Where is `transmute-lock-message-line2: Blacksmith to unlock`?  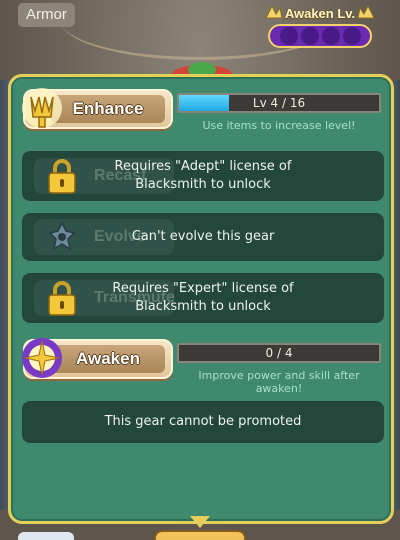
transmute-lock-message-line2: Blacksmith to unlock is located at coordinates (203, 306).